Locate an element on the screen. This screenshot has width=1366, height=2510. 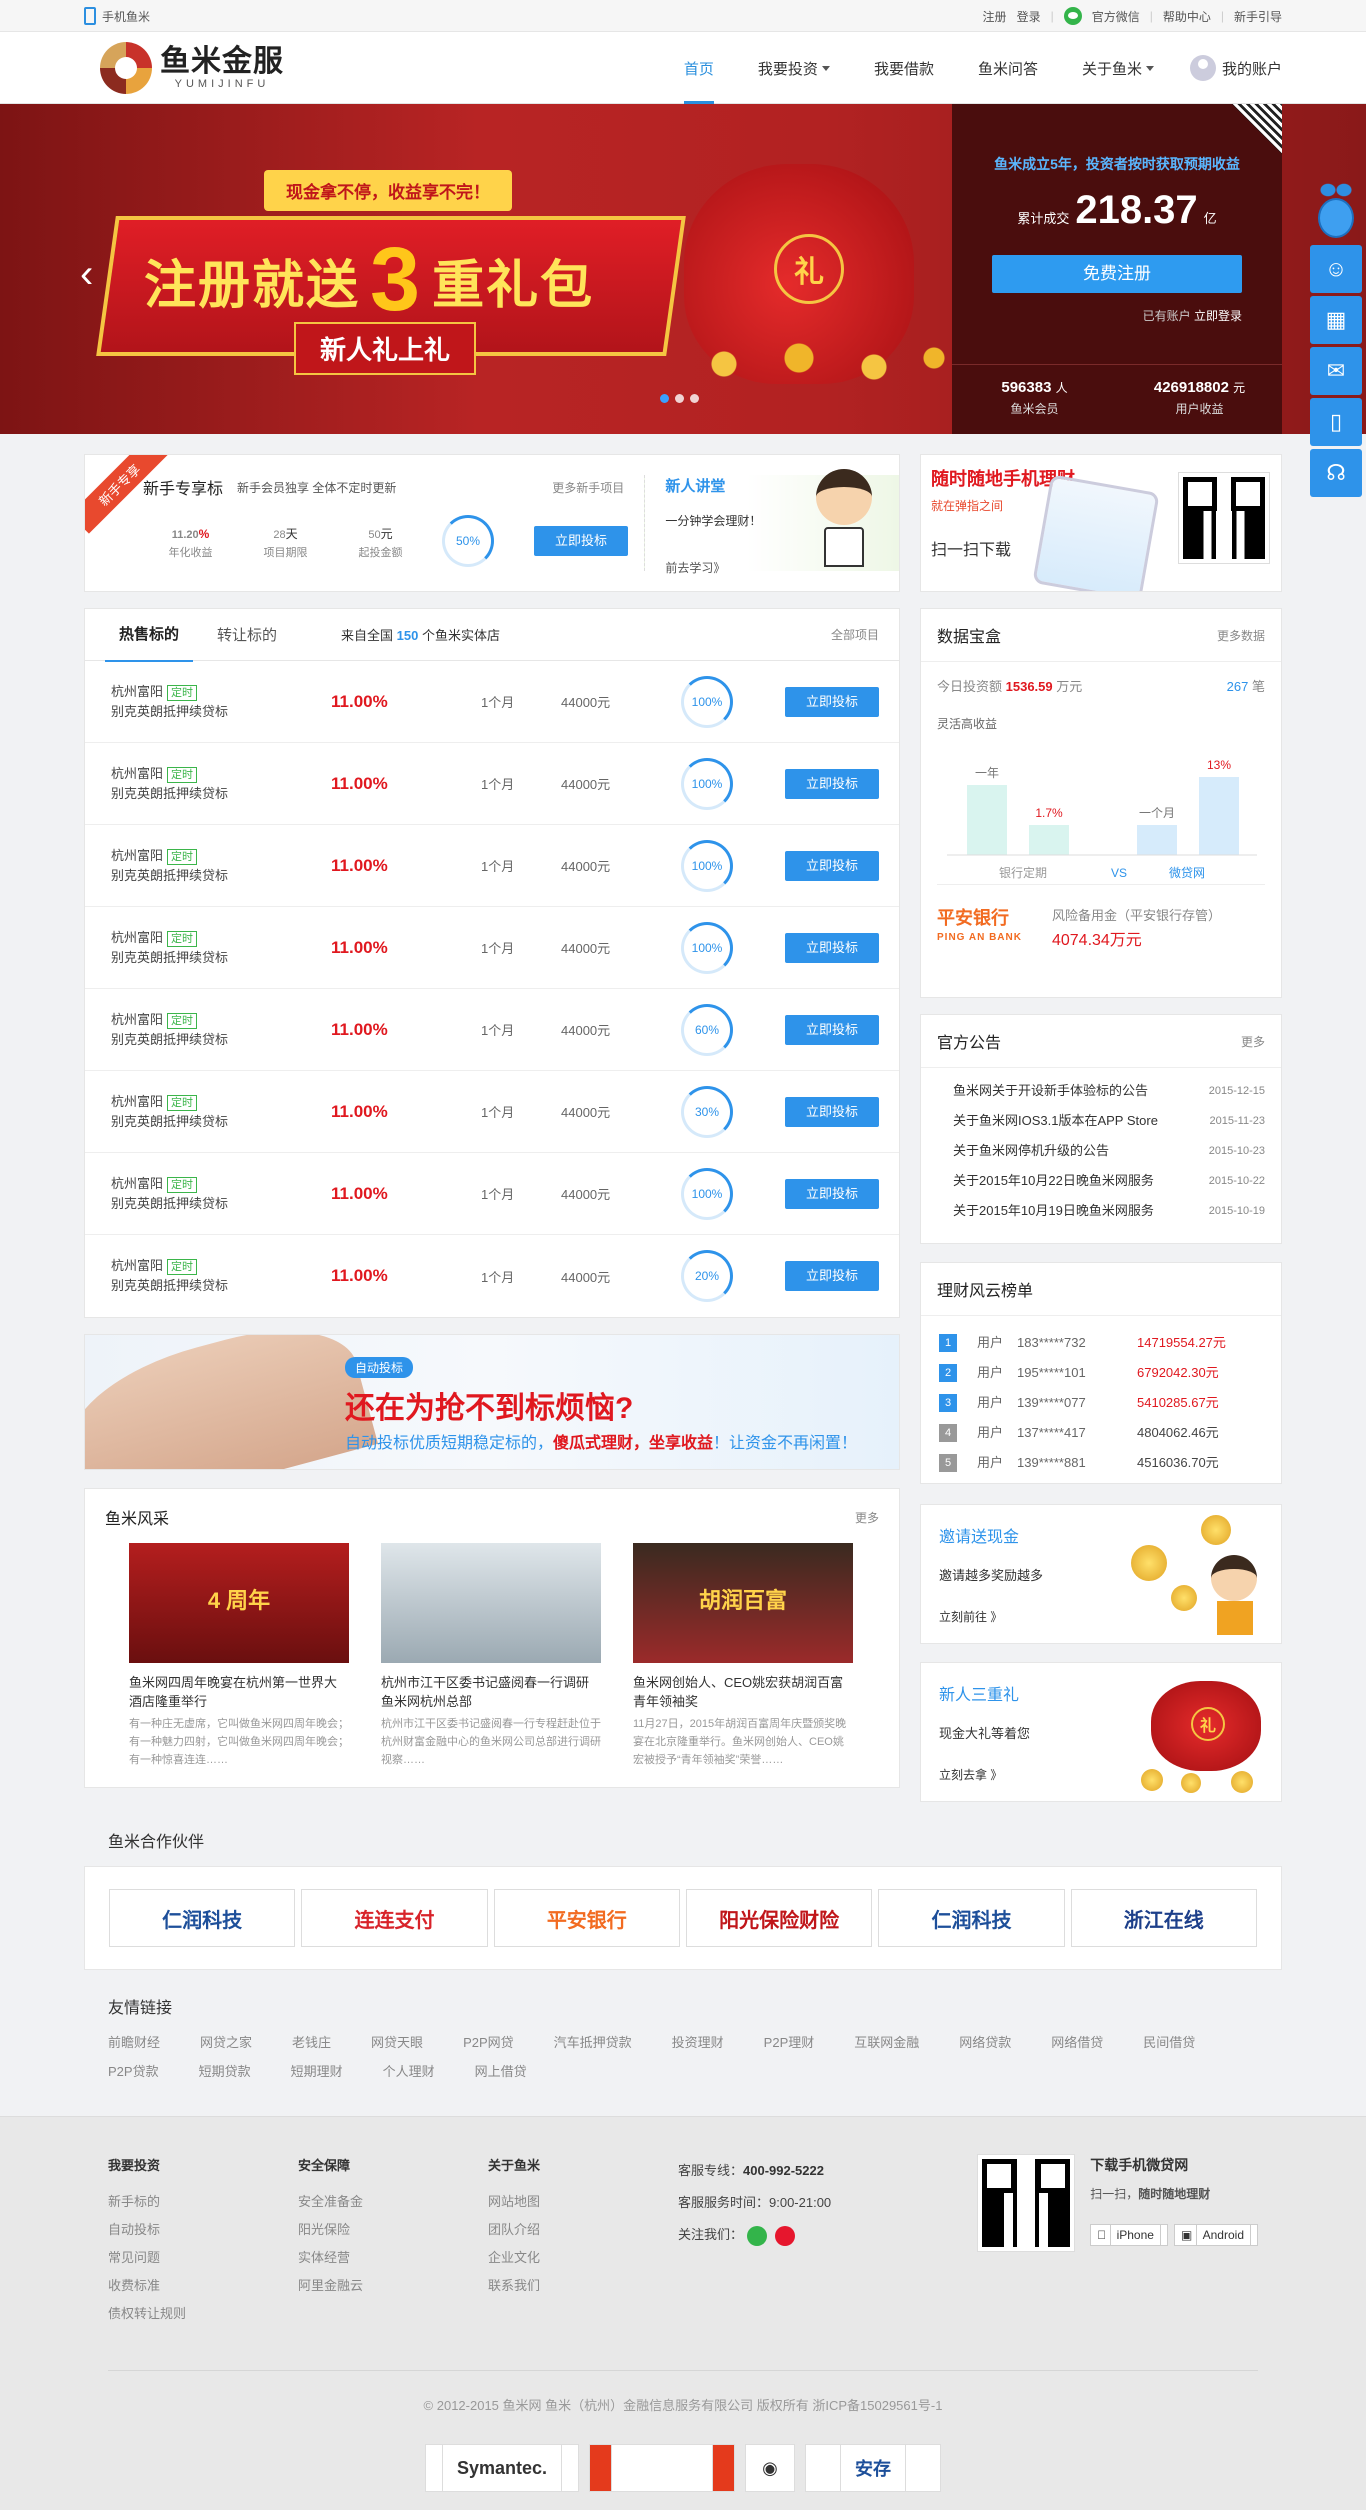
friend-link: P2P贷款 is located at coordinates (133, 2070).